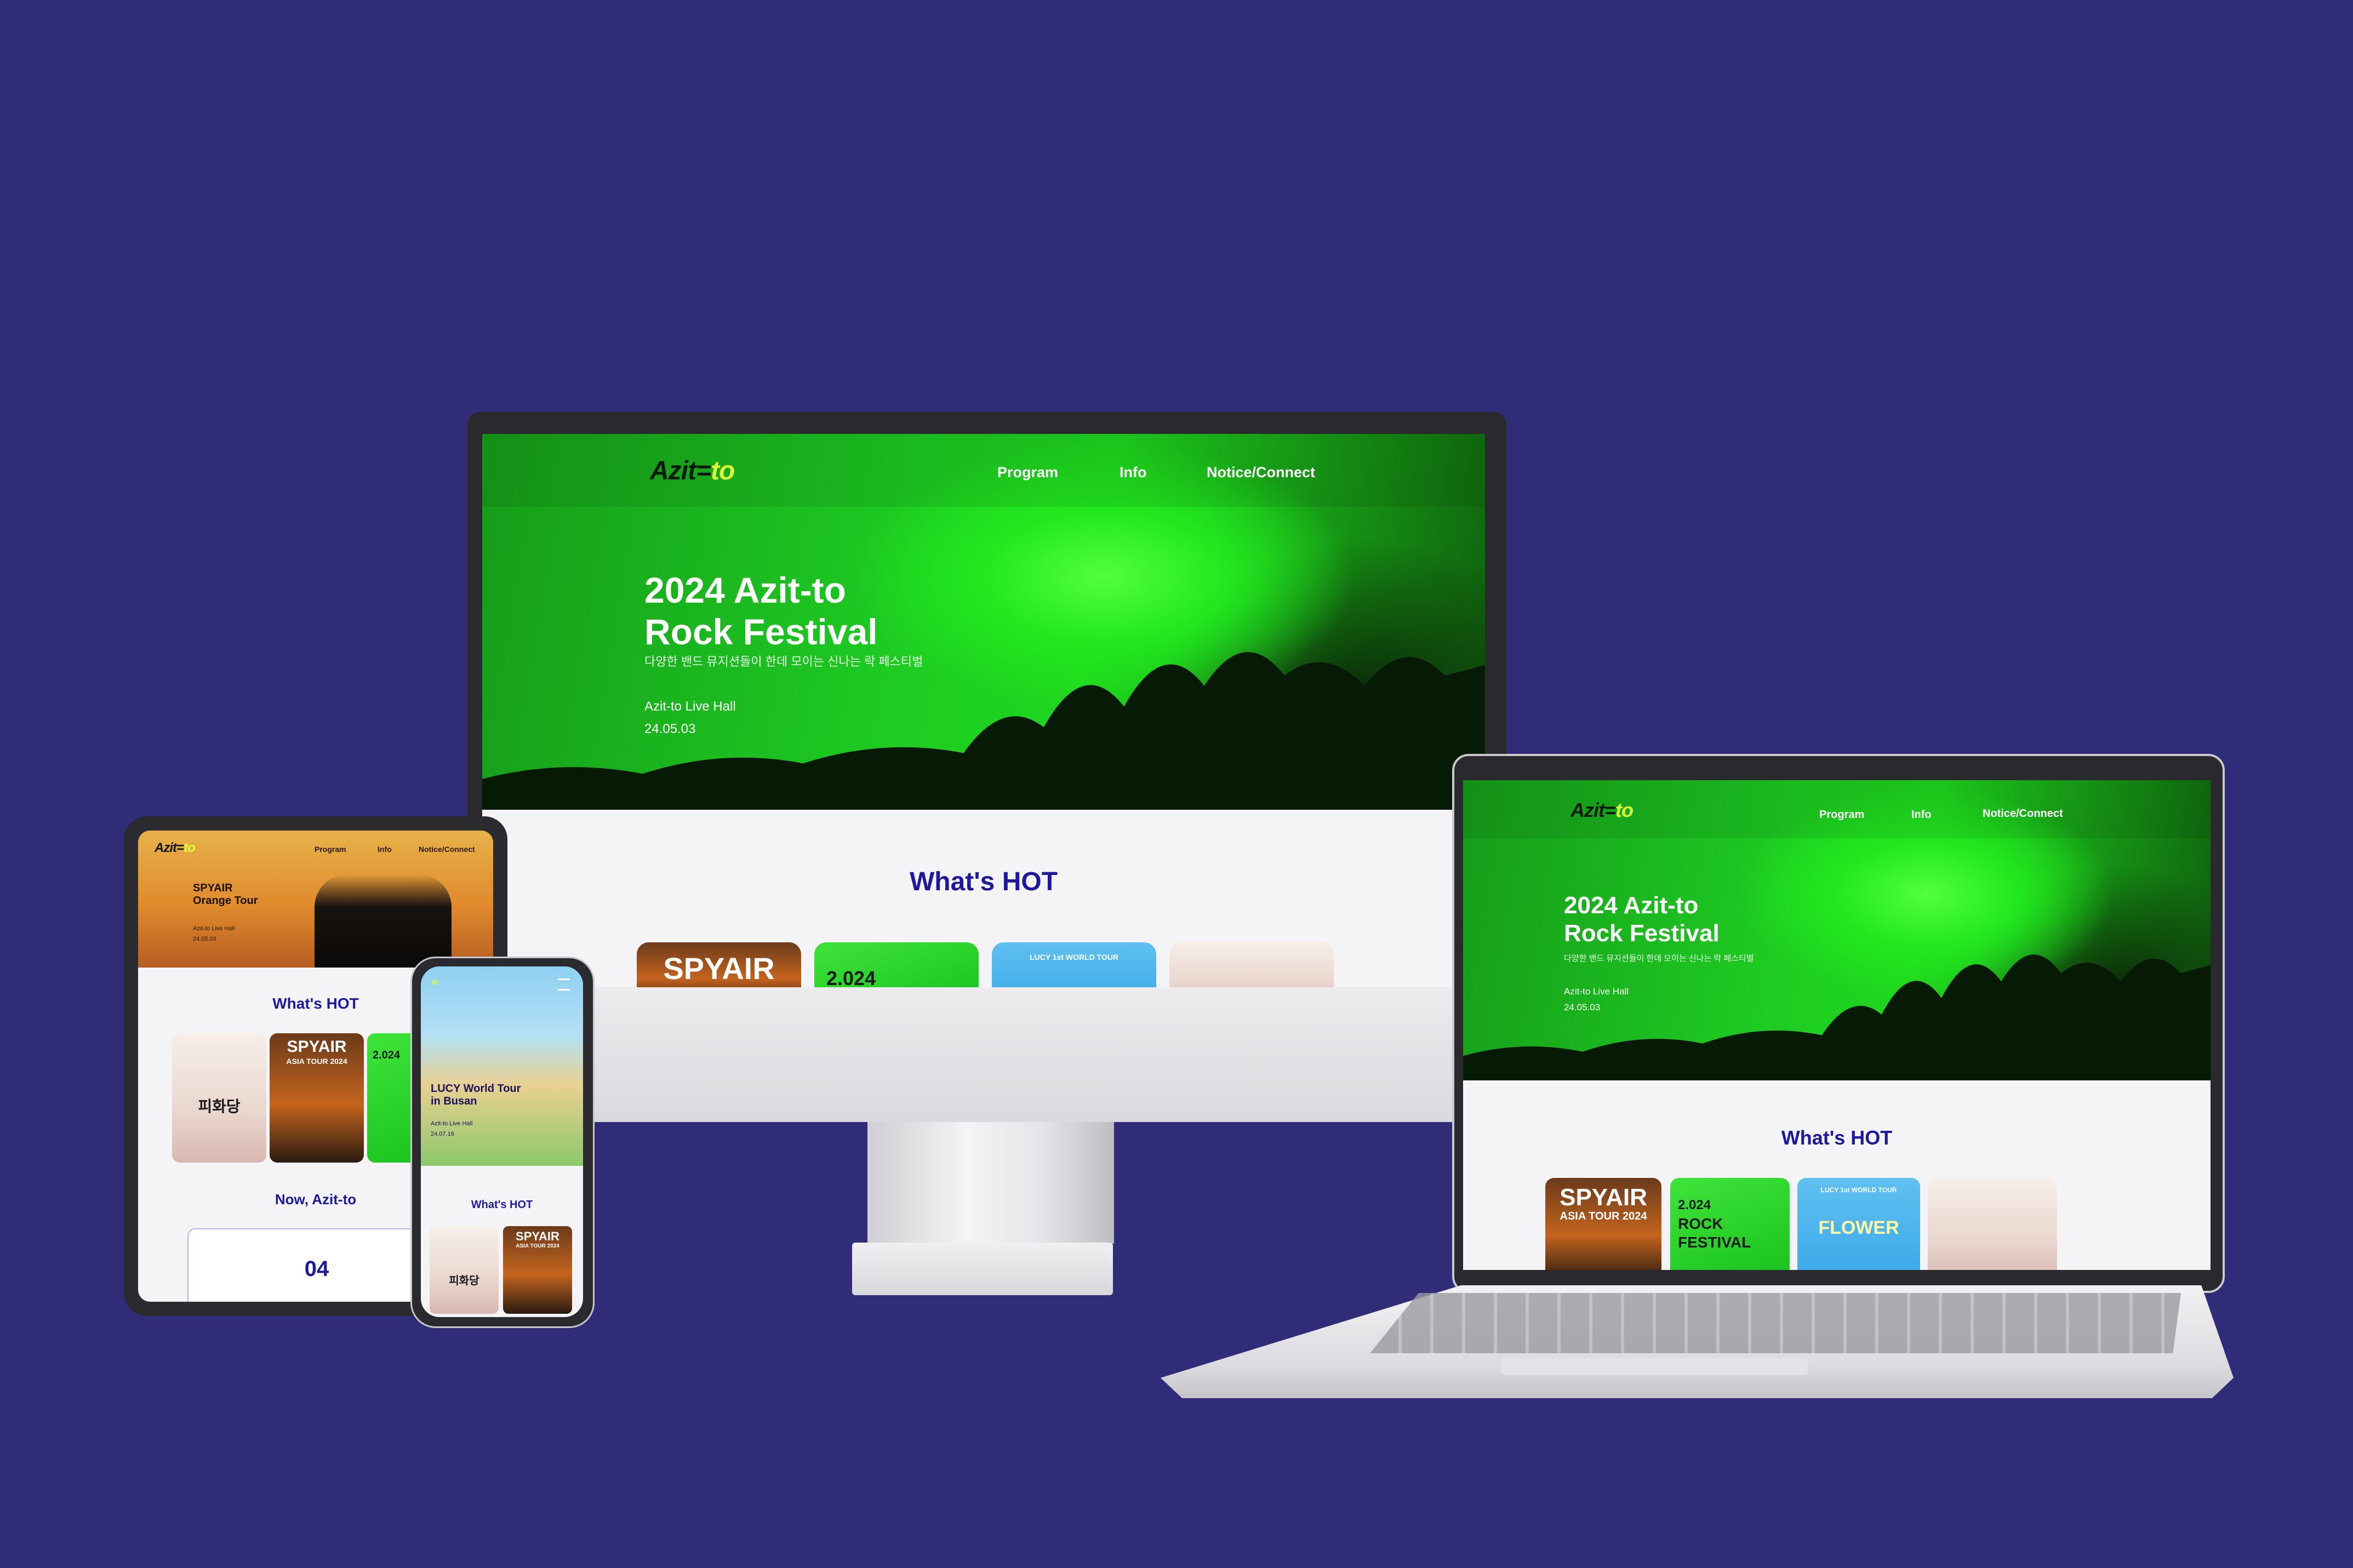  What do you see at coordinates (537, 1270) in the screenshot?
I see `phone-card-spyair: SPYAIR ASIA TOUR 2024` at bounding box center [537, 1270].